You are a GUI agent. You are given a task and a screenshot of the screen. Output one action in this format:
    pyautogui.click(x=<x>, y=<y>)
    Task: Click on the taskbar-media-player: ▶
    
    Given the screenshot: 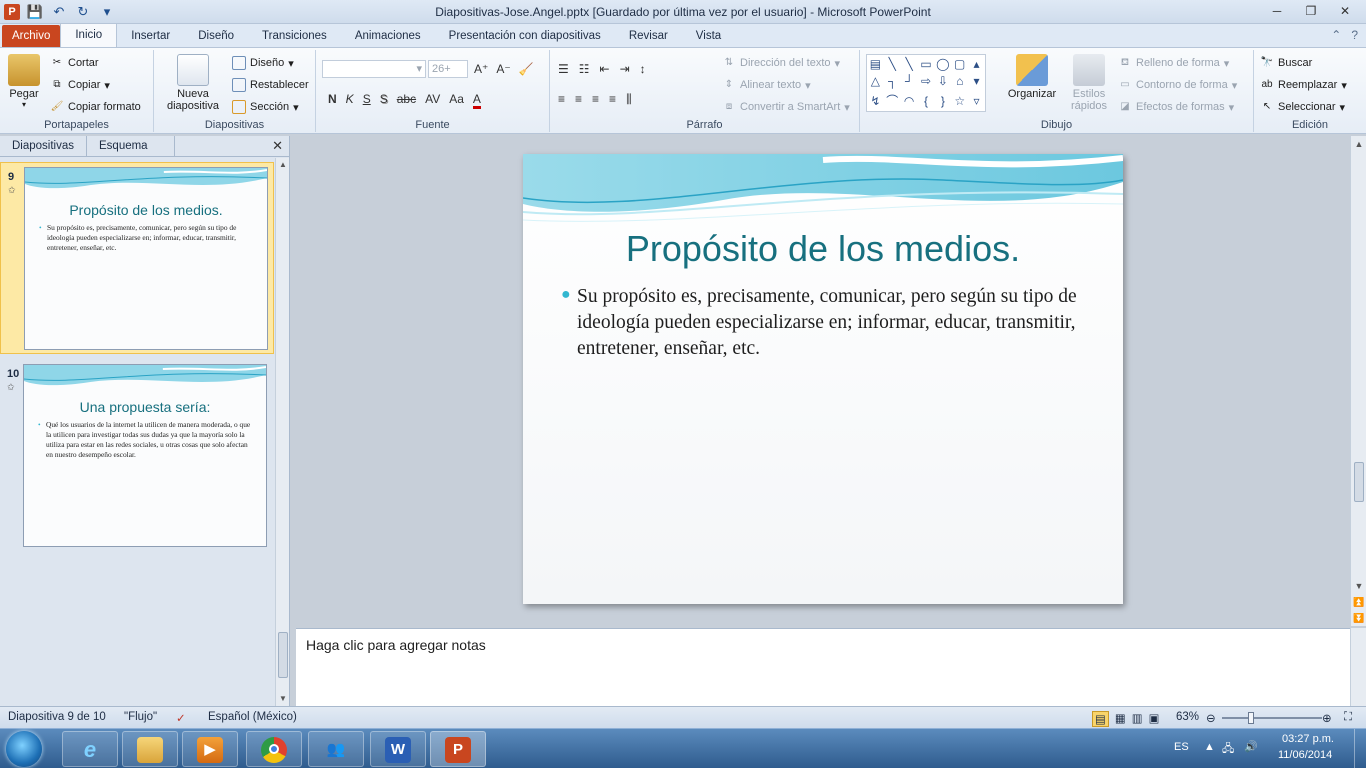 What is the action you would take?
    pyautogui.click(x=210, y=749)
    